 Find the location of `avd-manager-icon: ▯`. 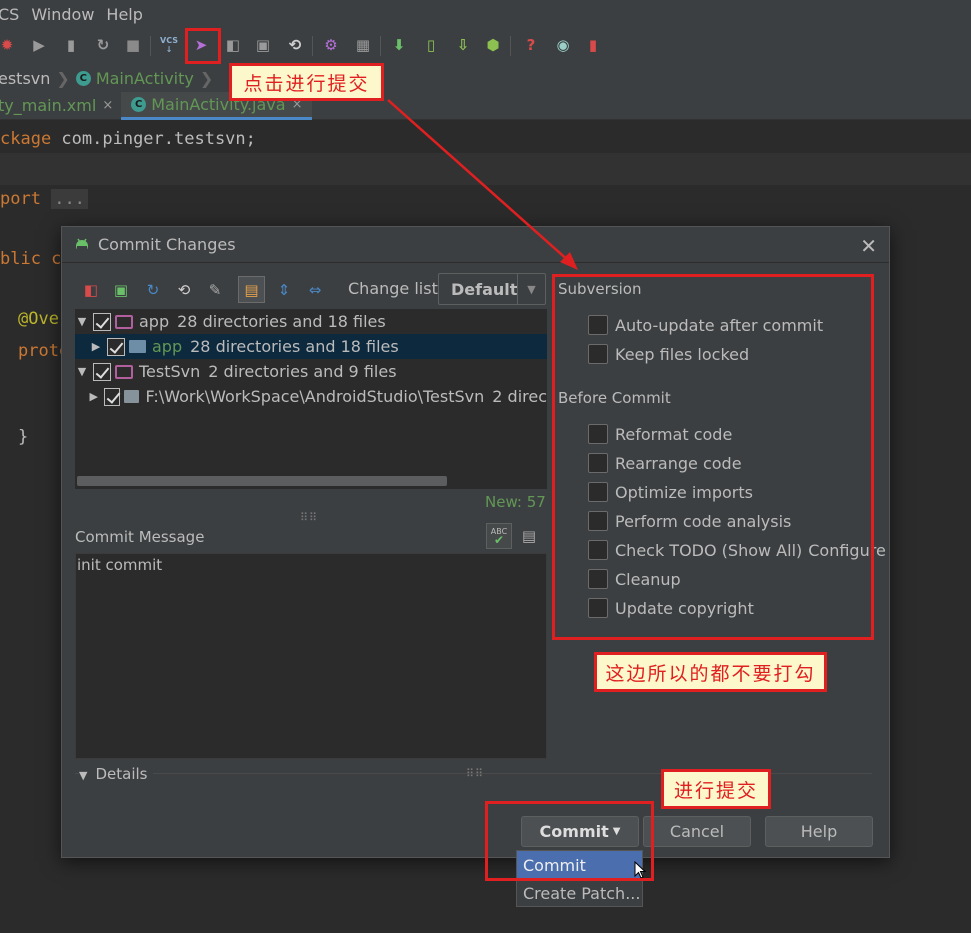

avd-manager-icon: ▯ is located at coordinates (431, 45).